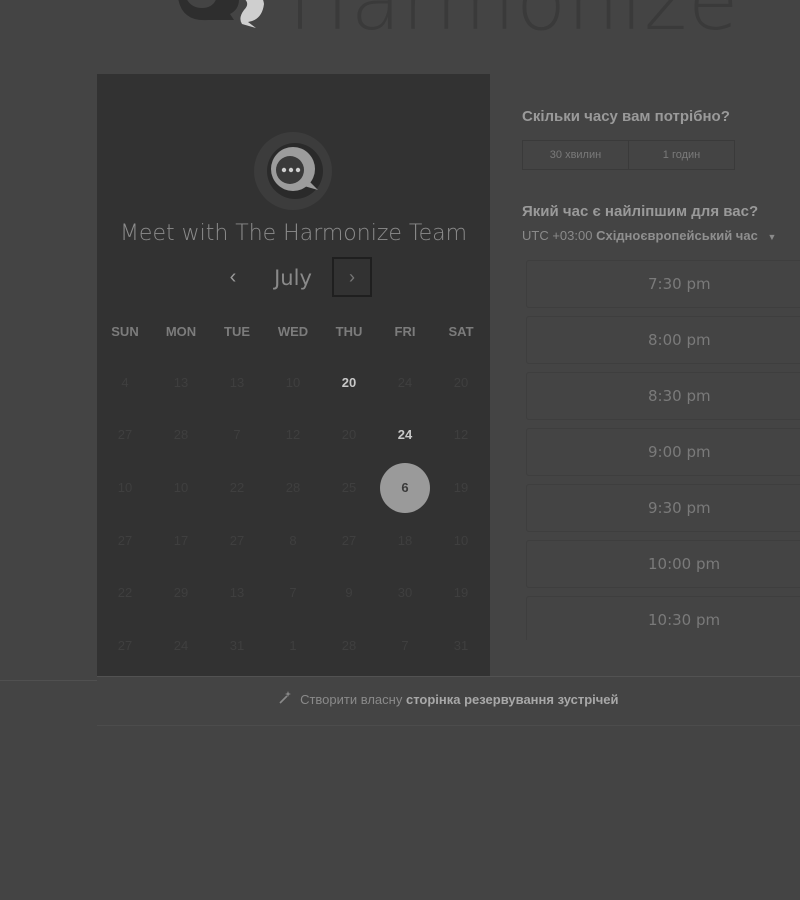  Describe the element at coordinates (640, 211) in the screenshot. I see `time-heading: Який час є найліпшим для вас?` at that location.